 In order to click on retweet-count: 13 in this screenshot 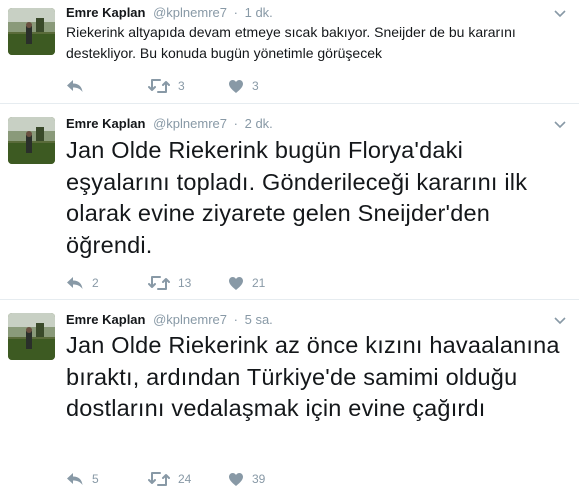, I will do `click(185, 283)`.